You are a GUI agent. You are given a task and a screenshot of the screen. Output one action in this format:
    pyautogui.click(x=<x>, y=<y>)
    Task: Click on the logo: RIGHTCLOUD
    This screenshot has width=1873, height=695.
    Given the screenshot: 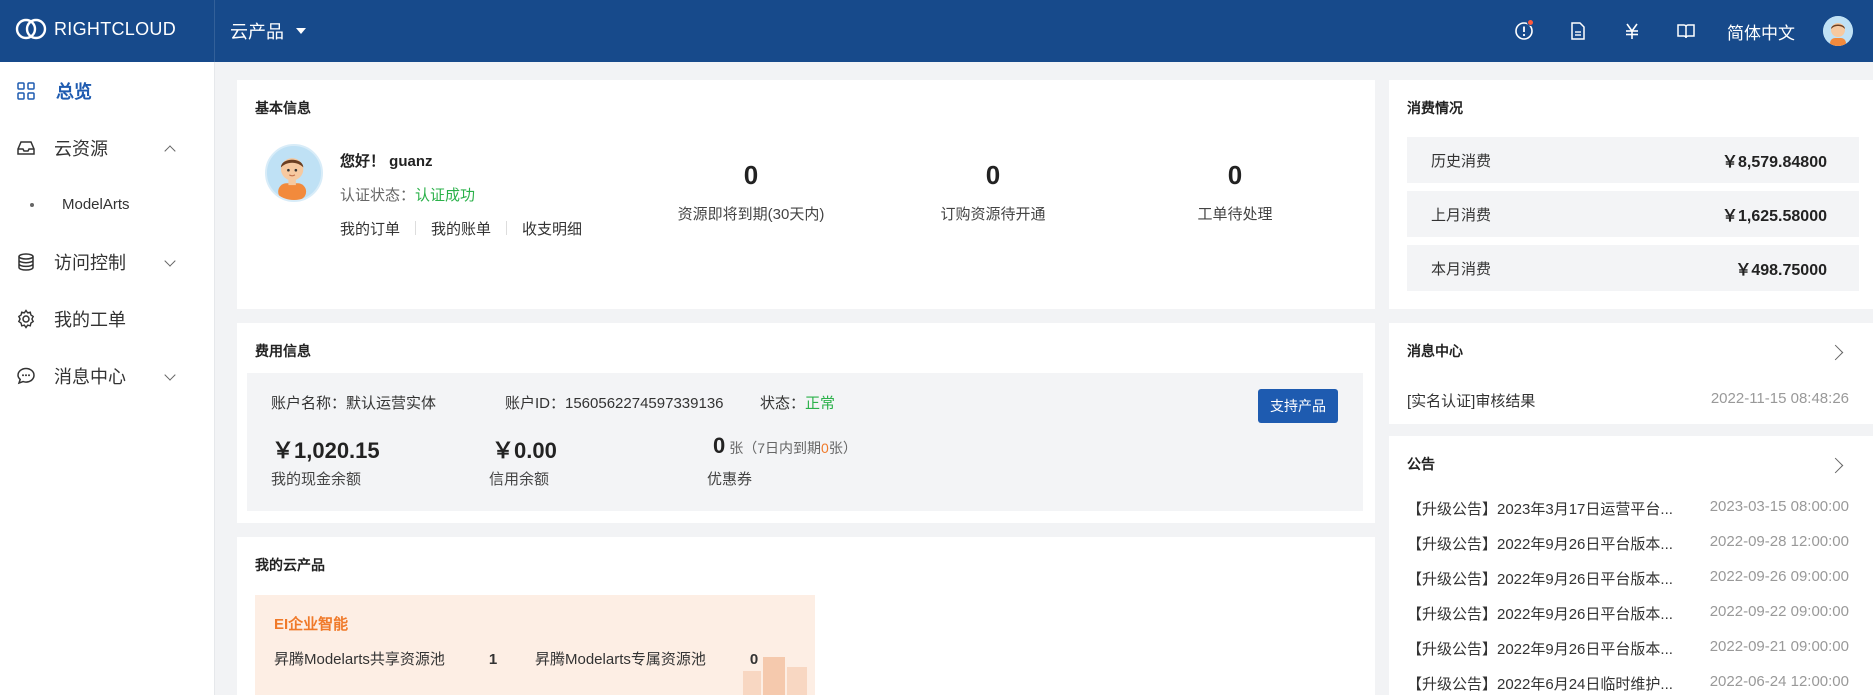 What is the action you would take?
    pyautogui.click(x=95, y=29)
    